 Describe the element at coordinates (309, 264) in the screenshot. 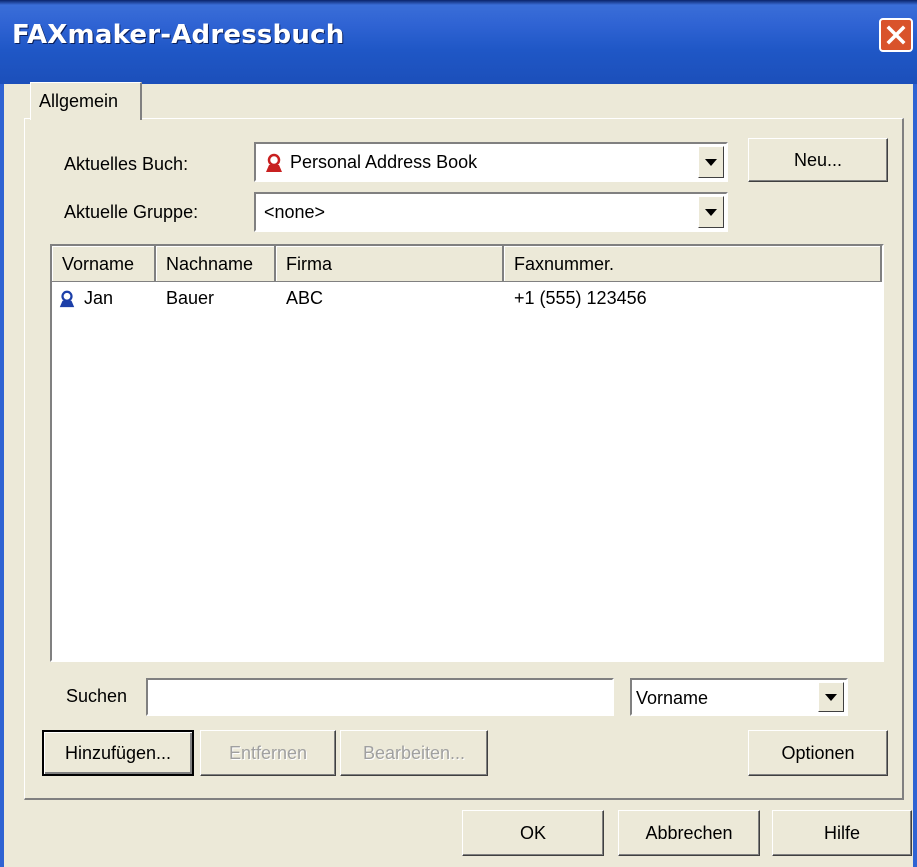

I see `column-firma-label: Firma` at that location.